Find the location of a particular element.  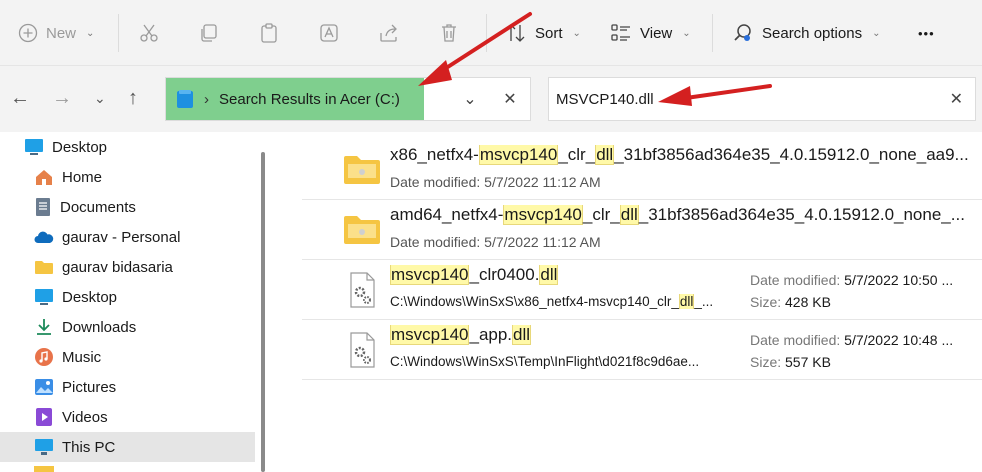

up-arrow-icon: ↑ is located at coordinates (133, 98).